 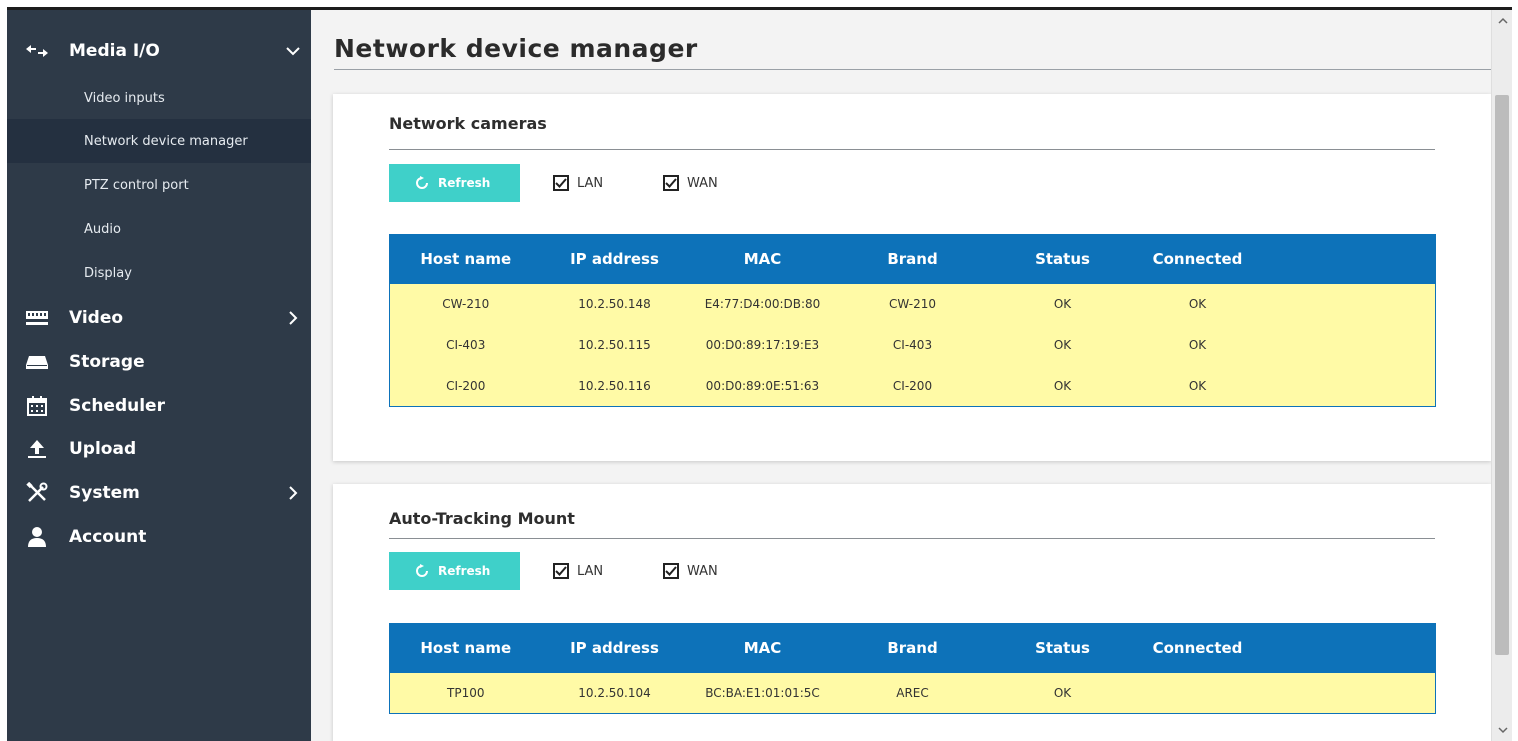 I want to click on sidebar-item-account: Account, so click(x=159, y=537).